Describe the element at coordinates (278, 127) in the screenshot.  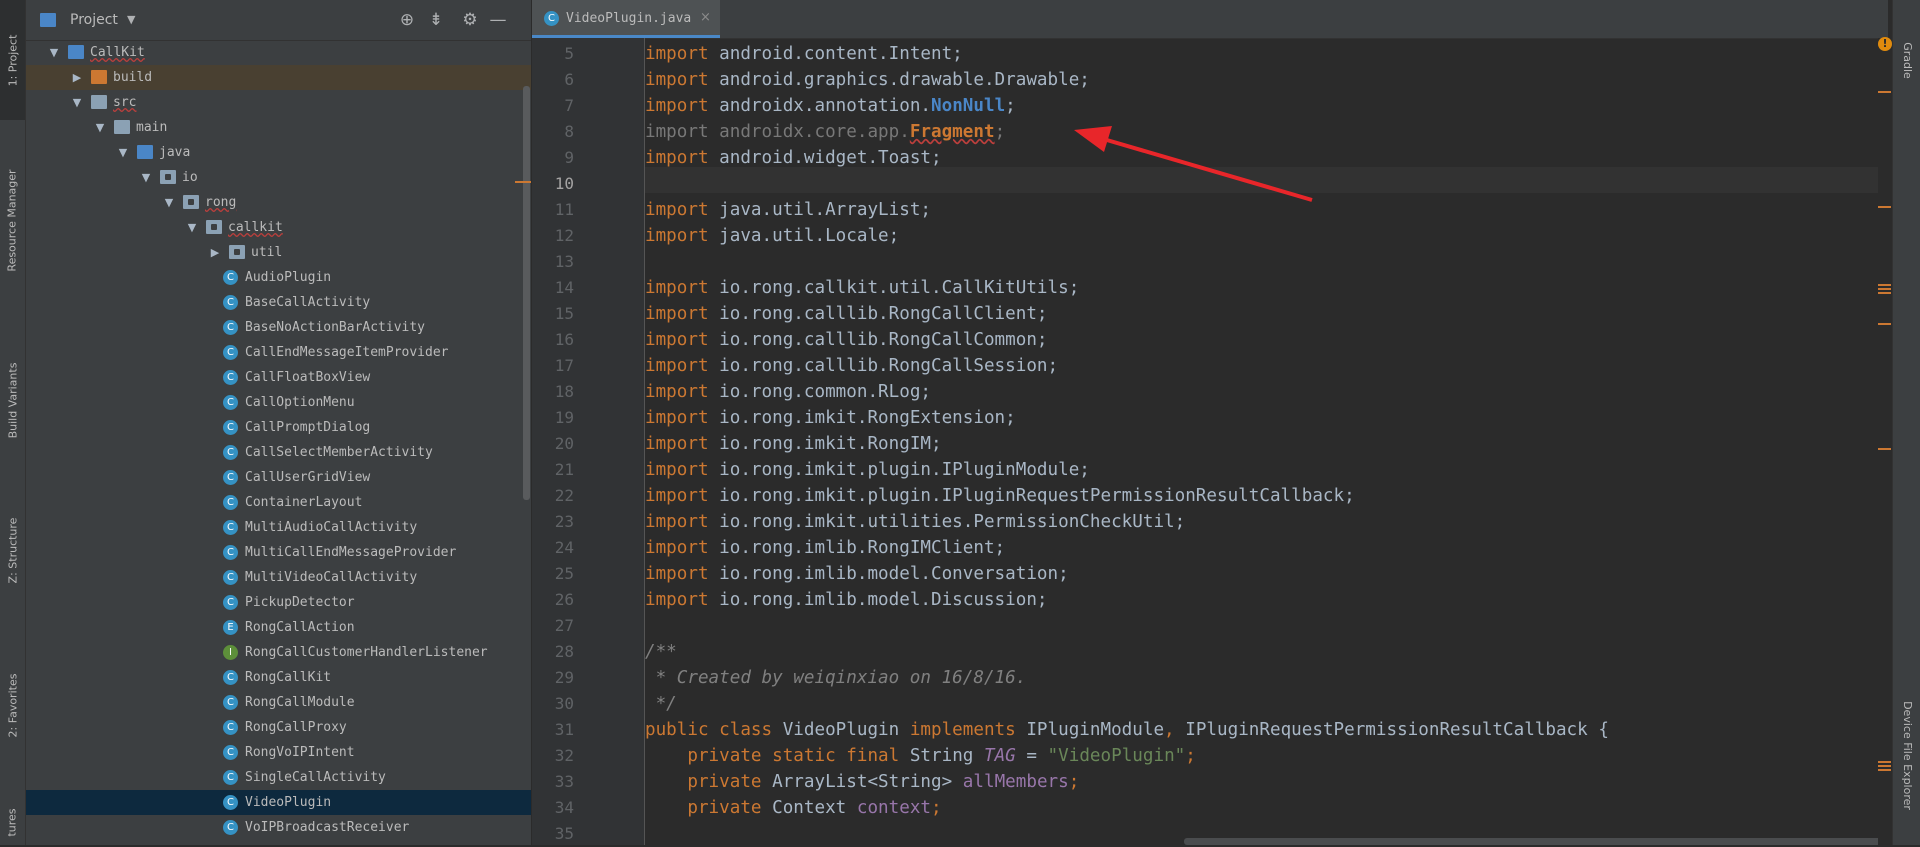
I see `tree-item-folder: ▼ main` at that location.